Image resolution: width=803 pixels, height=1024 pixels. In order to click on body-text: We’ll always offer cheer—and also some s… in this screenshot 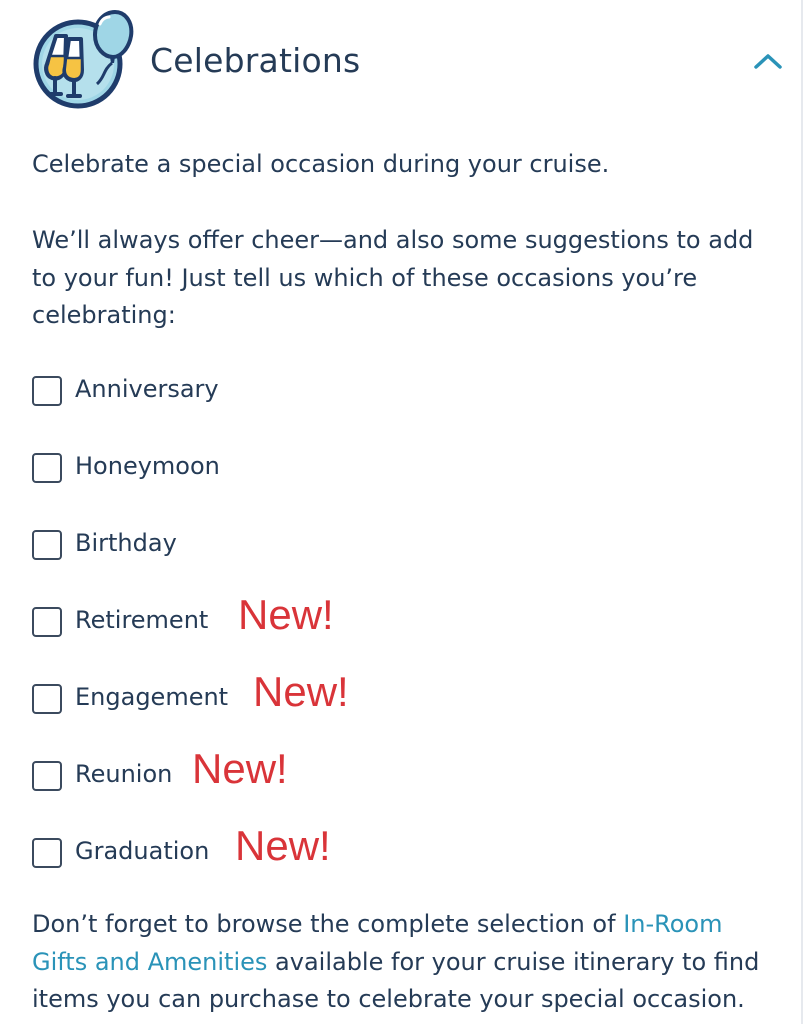, I will do `click(393, 277)`.